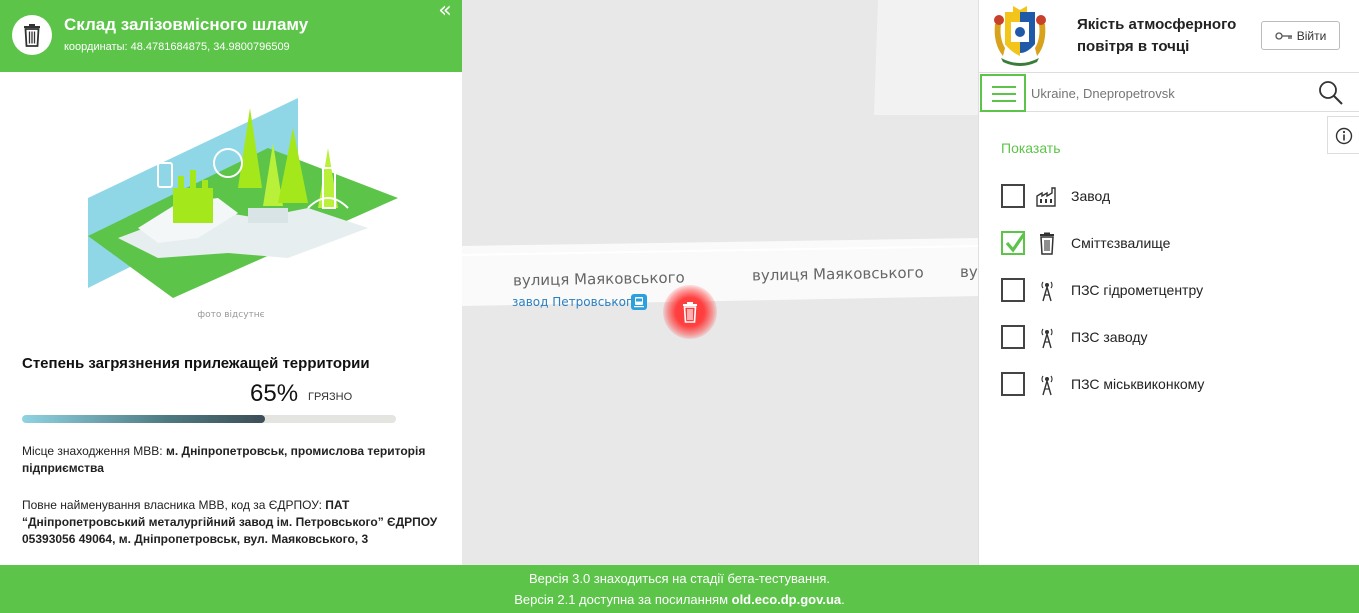 This screenshot has width=1359, height=613. I want to click on coords-label: координаты:, so click(96, 47).